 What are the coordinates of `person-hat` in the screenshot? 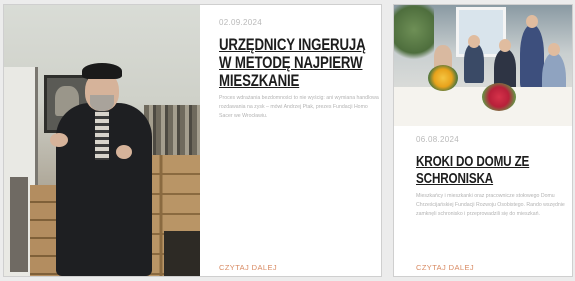 It's located at (102, 71).